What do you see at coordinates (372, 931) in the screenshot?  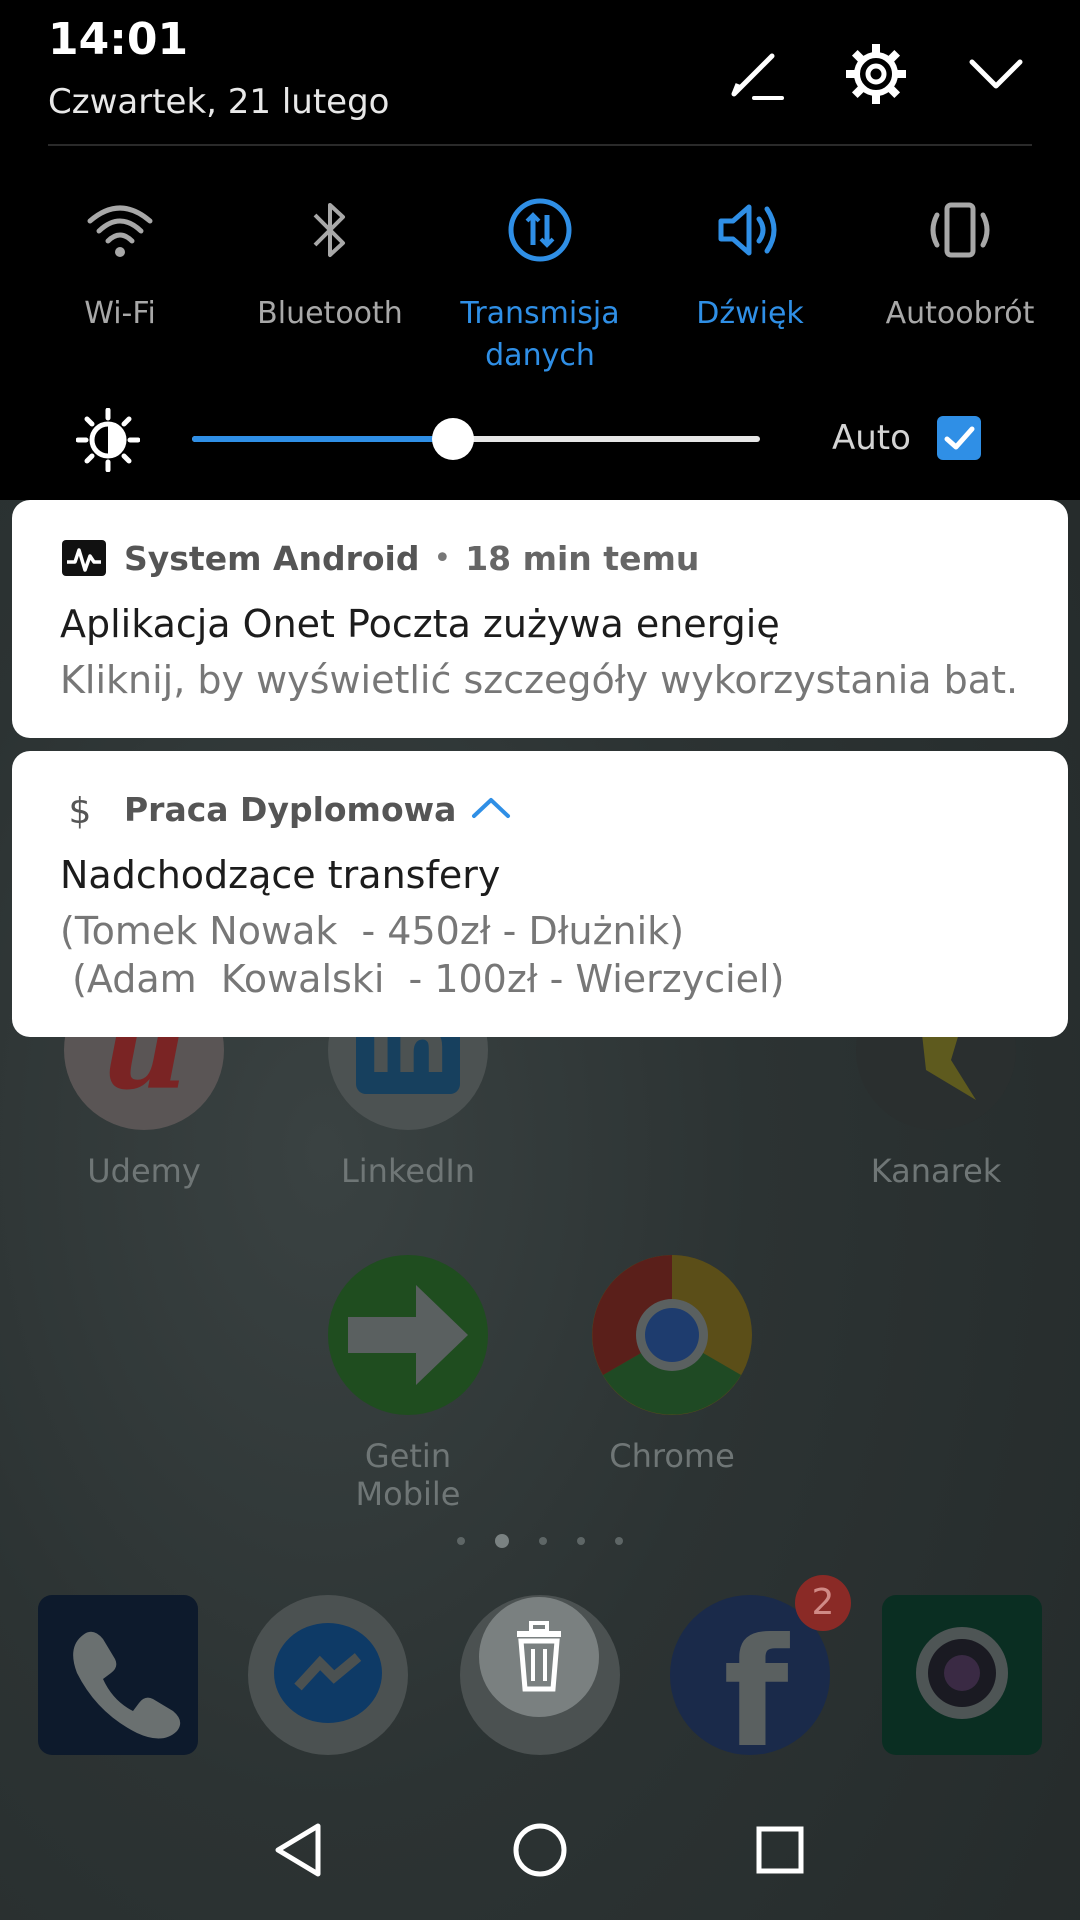 I see `notification-line: (Tomek Nowak - 450zł - Dłużnik)` at bounding box center [372, 931].